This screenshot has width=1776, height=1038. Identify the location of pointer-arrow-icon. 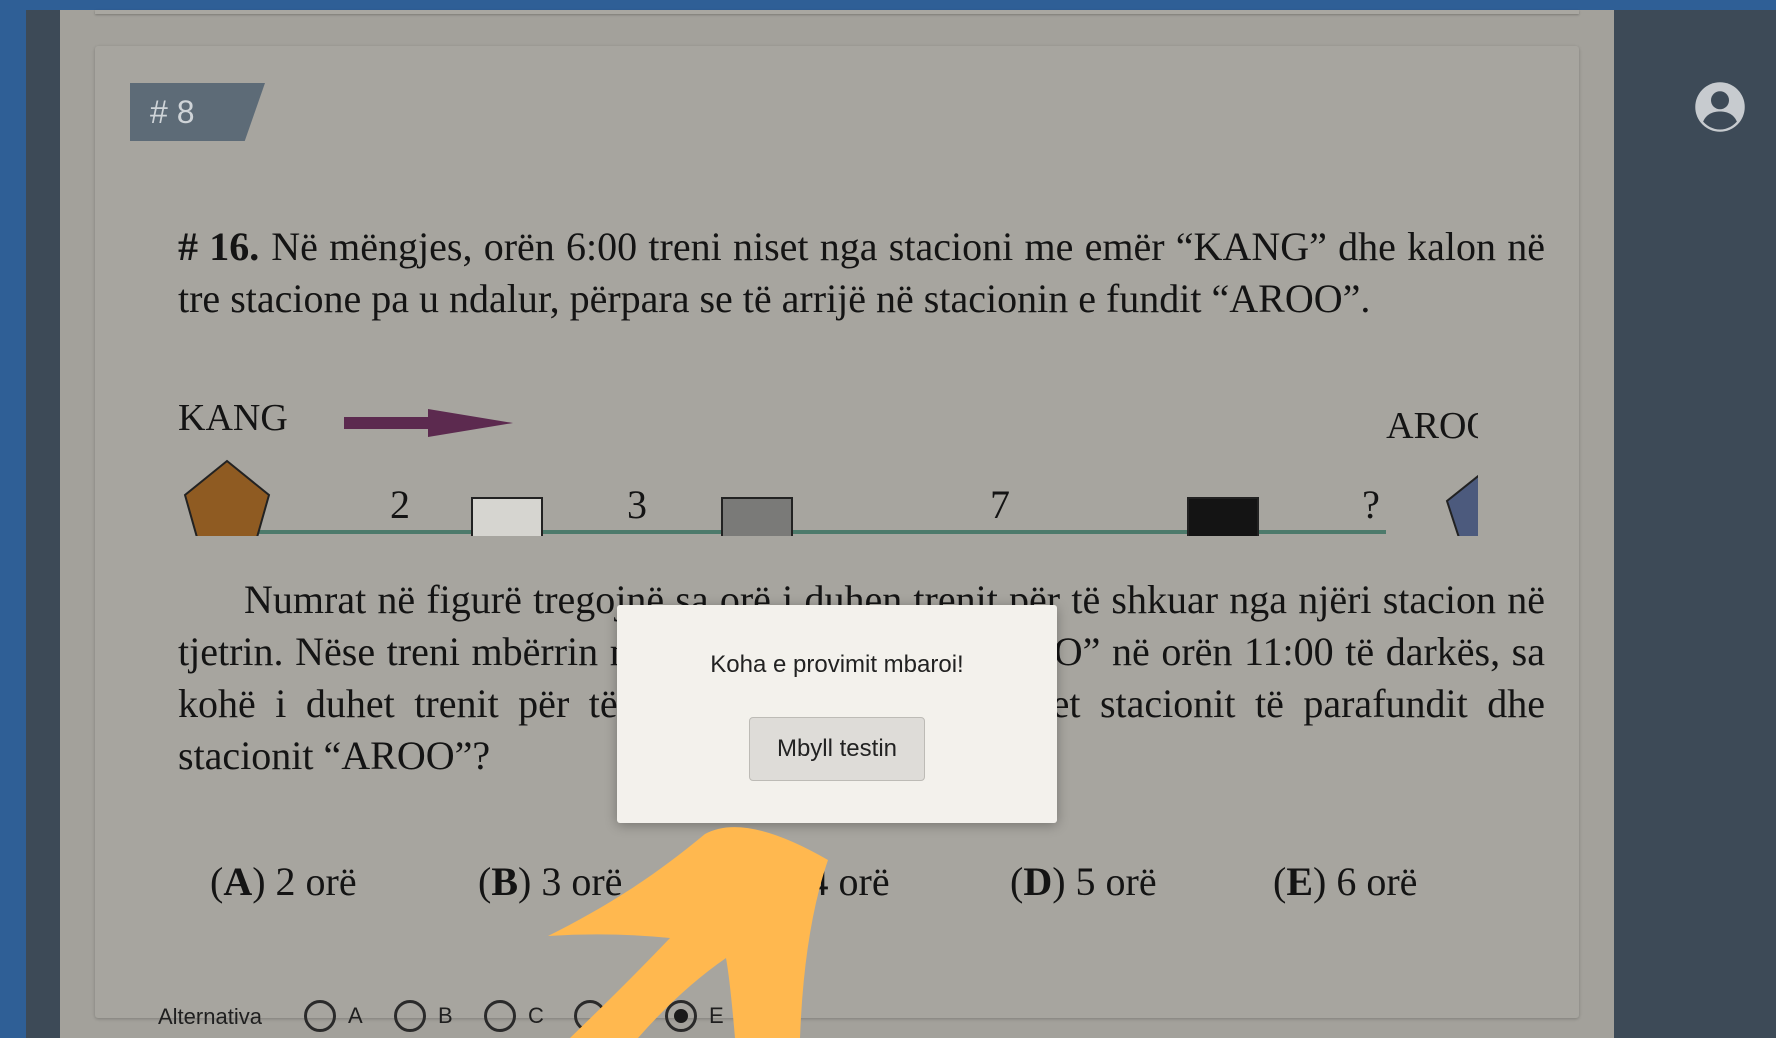
(688, 932).